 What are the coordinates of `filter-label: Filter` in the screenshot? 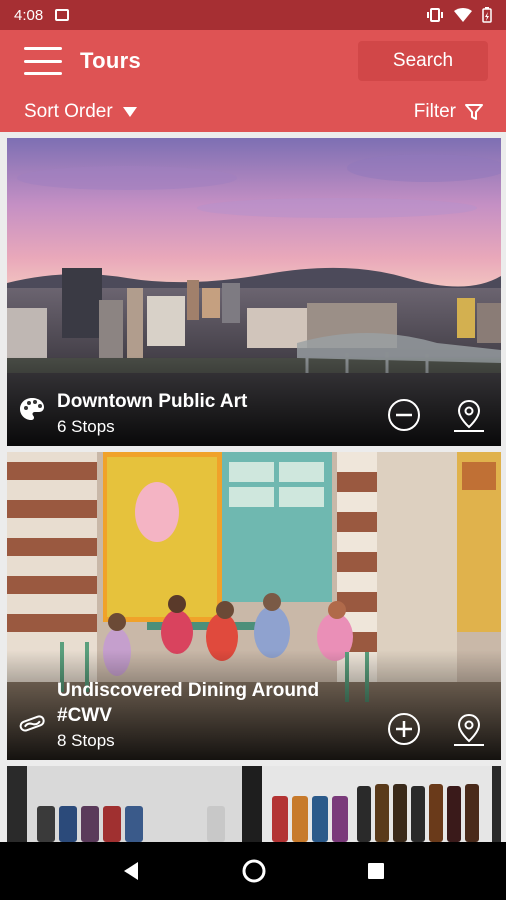 It's located at (434, 111).